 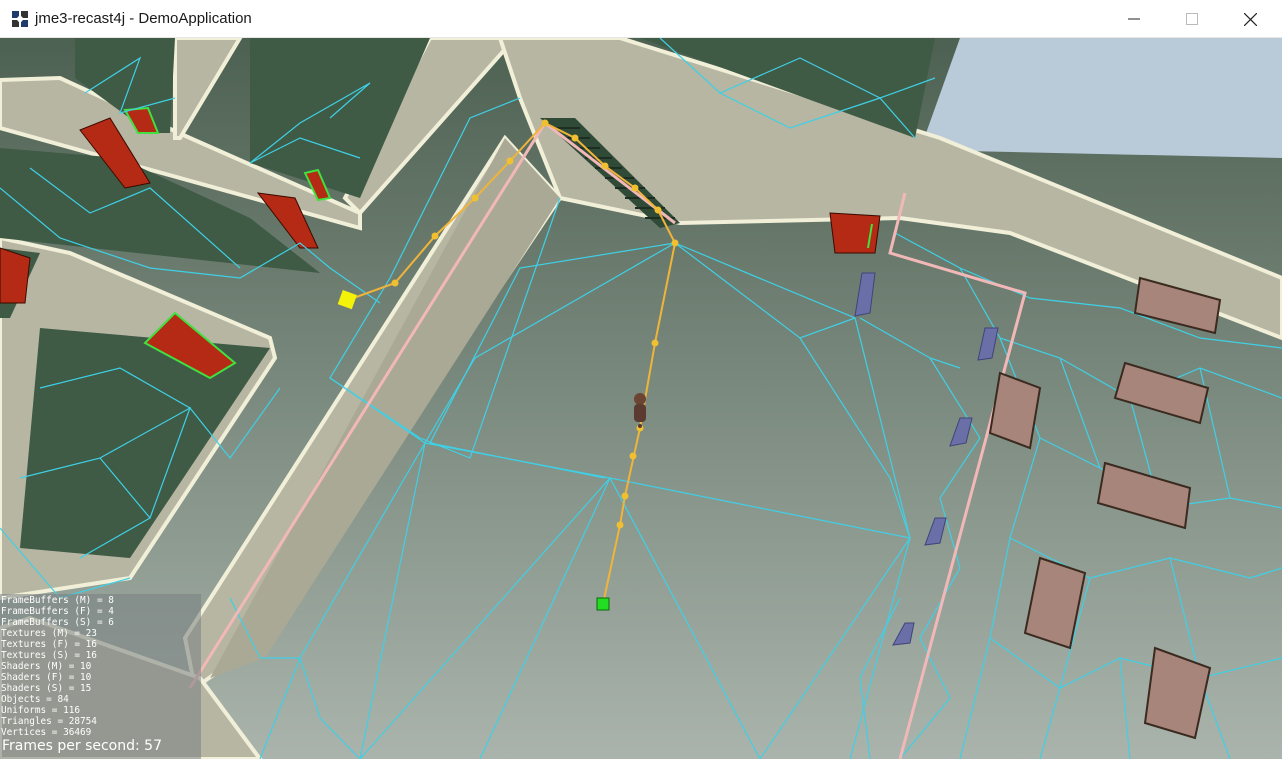 What do you see at coordinates (49, 633) in the screenshot?
I see `stat-line: Textures (M) = 23` at bounding box center [49, 633].